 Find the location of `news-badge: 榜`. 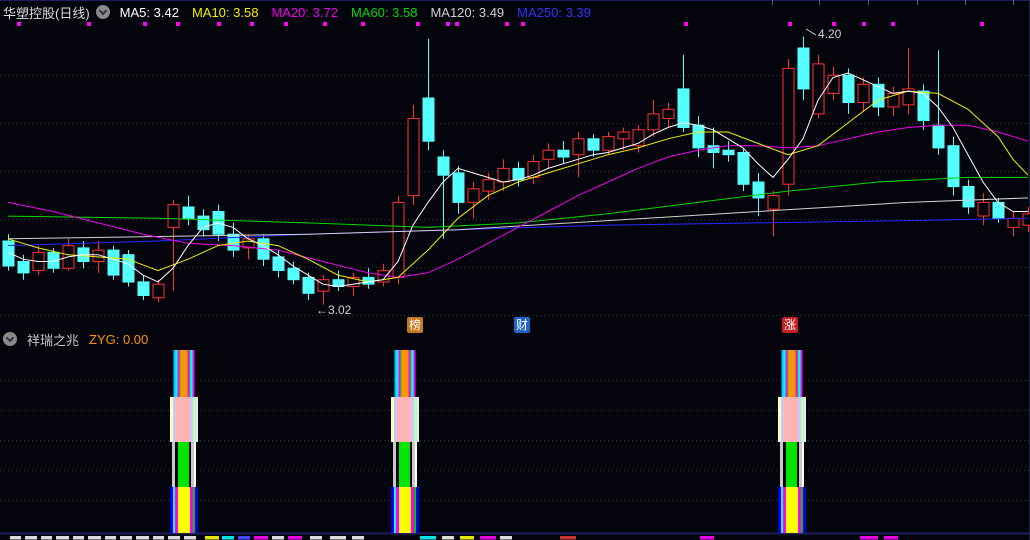

news-badge: 榜 is located at coordinates (415, 325).